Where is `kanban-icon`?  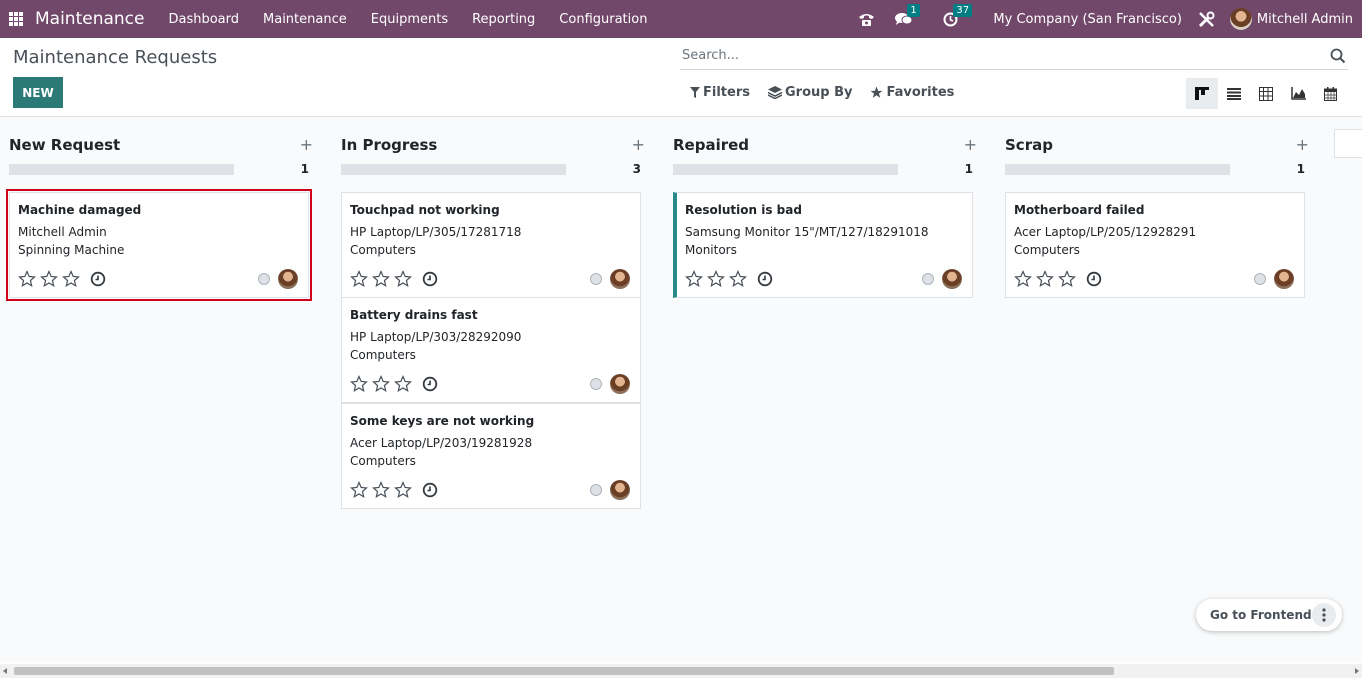
kanban-icon is located at coordinates (1202, 93).